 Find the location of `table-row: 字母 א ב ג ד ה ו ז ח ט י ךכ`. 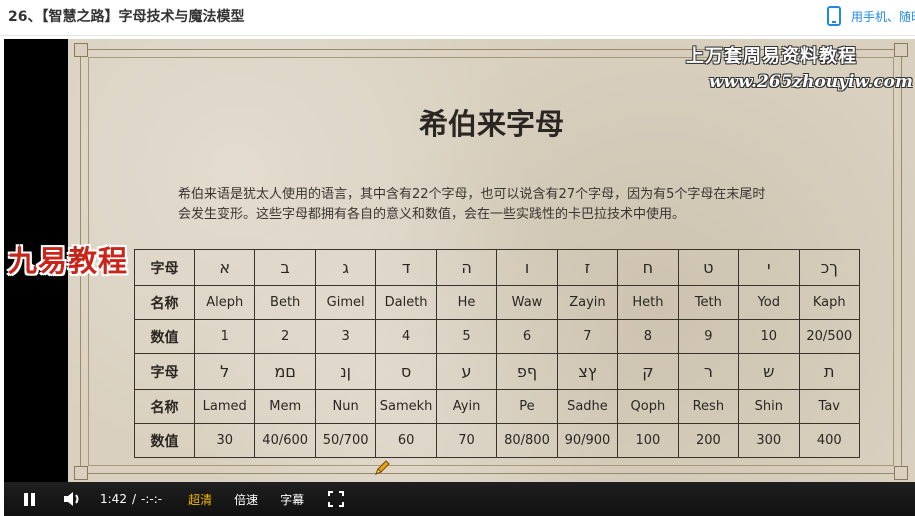

table-row: 字母 א ב ג ד ה ו ז ח ט י ךכ is located at coordinates (497, 267).